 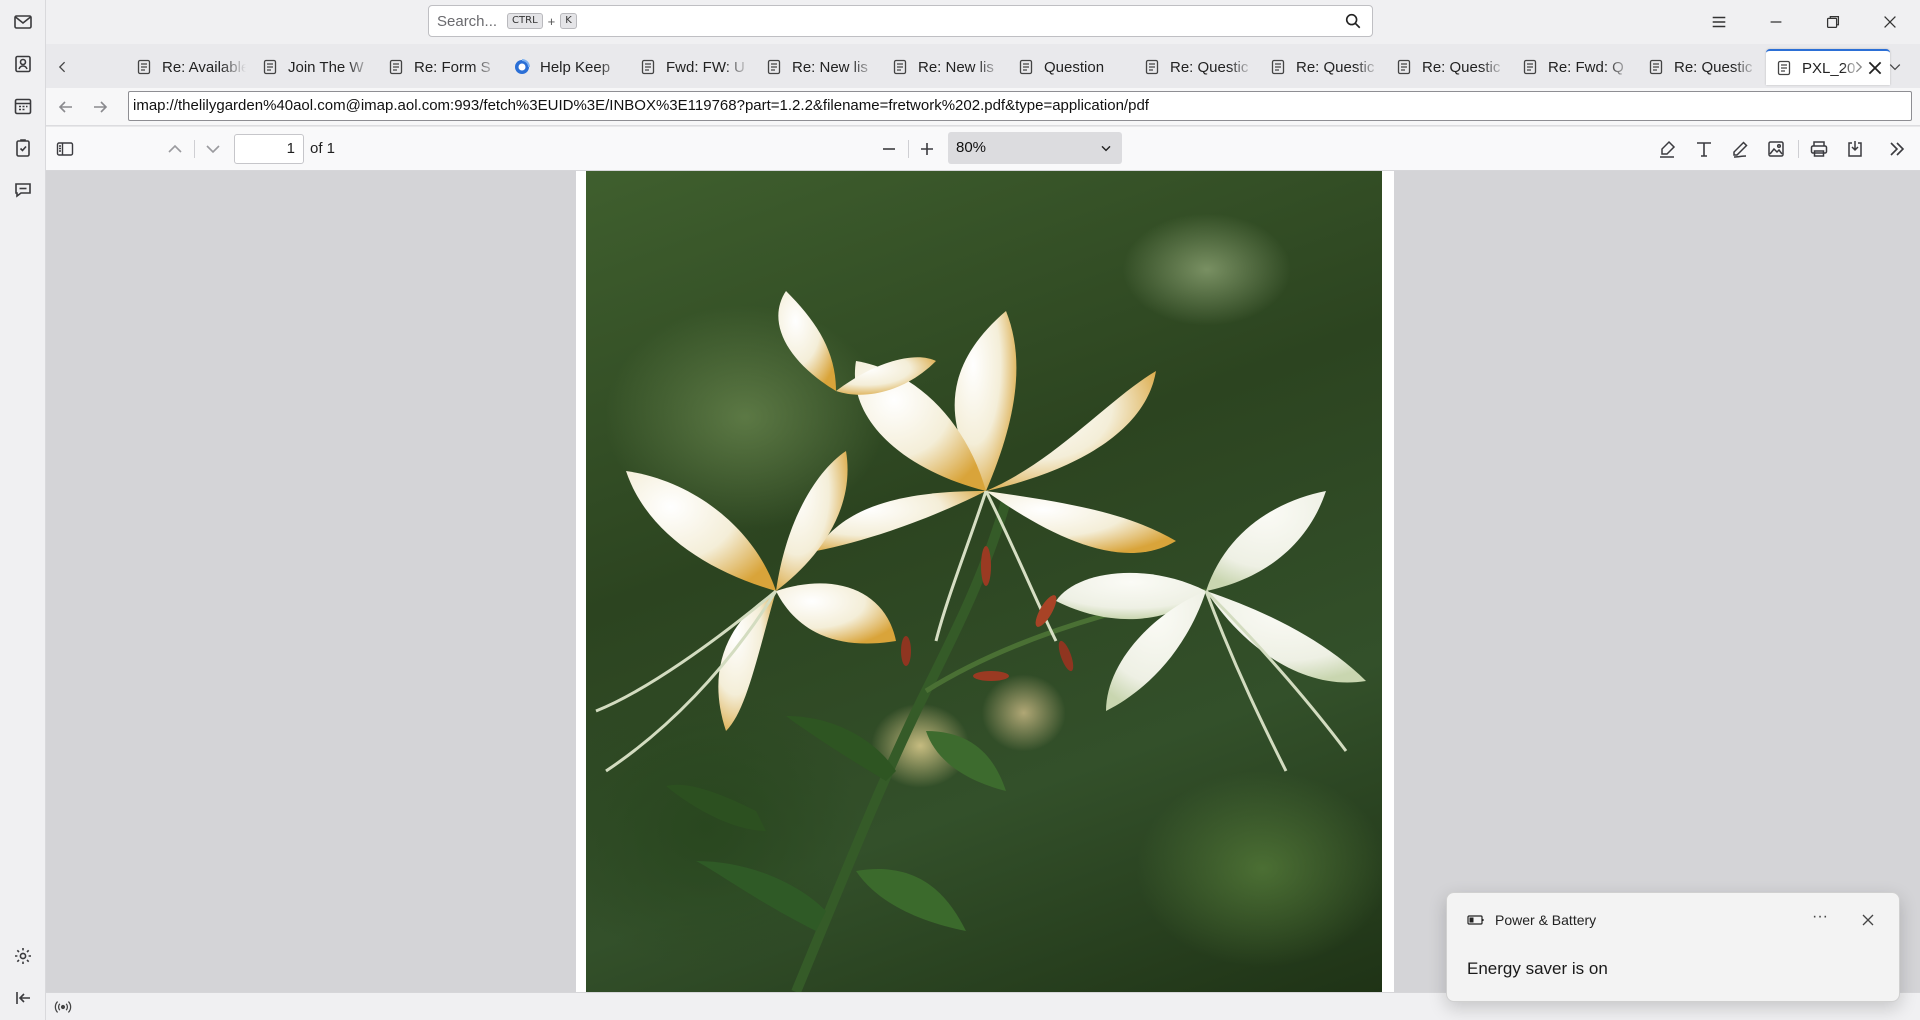 What do you see at coordinates (575, 67) in the screenshot?
I see `tab-label: Help Keep` at bounding box center [575, 67].